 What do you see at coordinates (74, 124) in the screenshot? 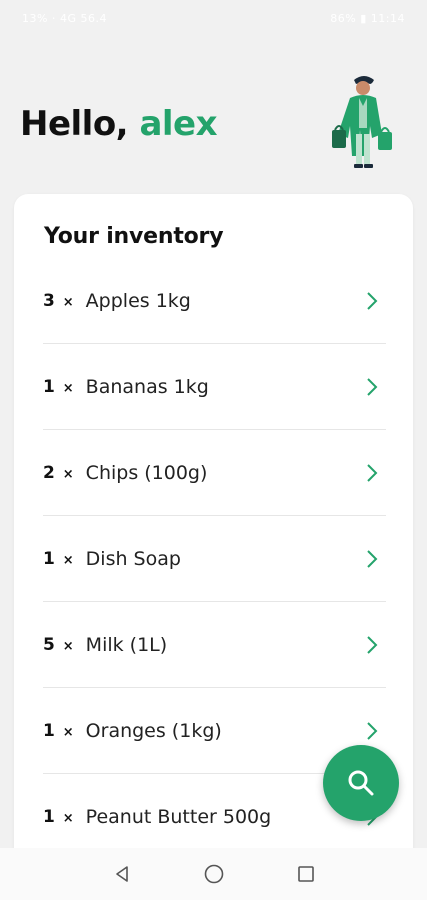
I see `greeting-text: Hello,` at bounding box center [74, 124].